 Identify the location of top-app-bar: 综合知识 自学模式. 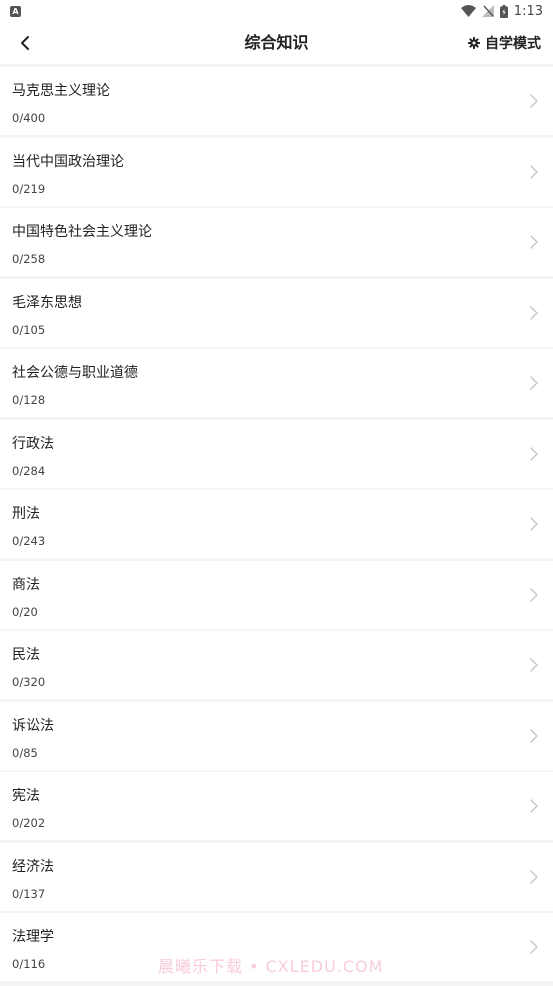
(276, 43).